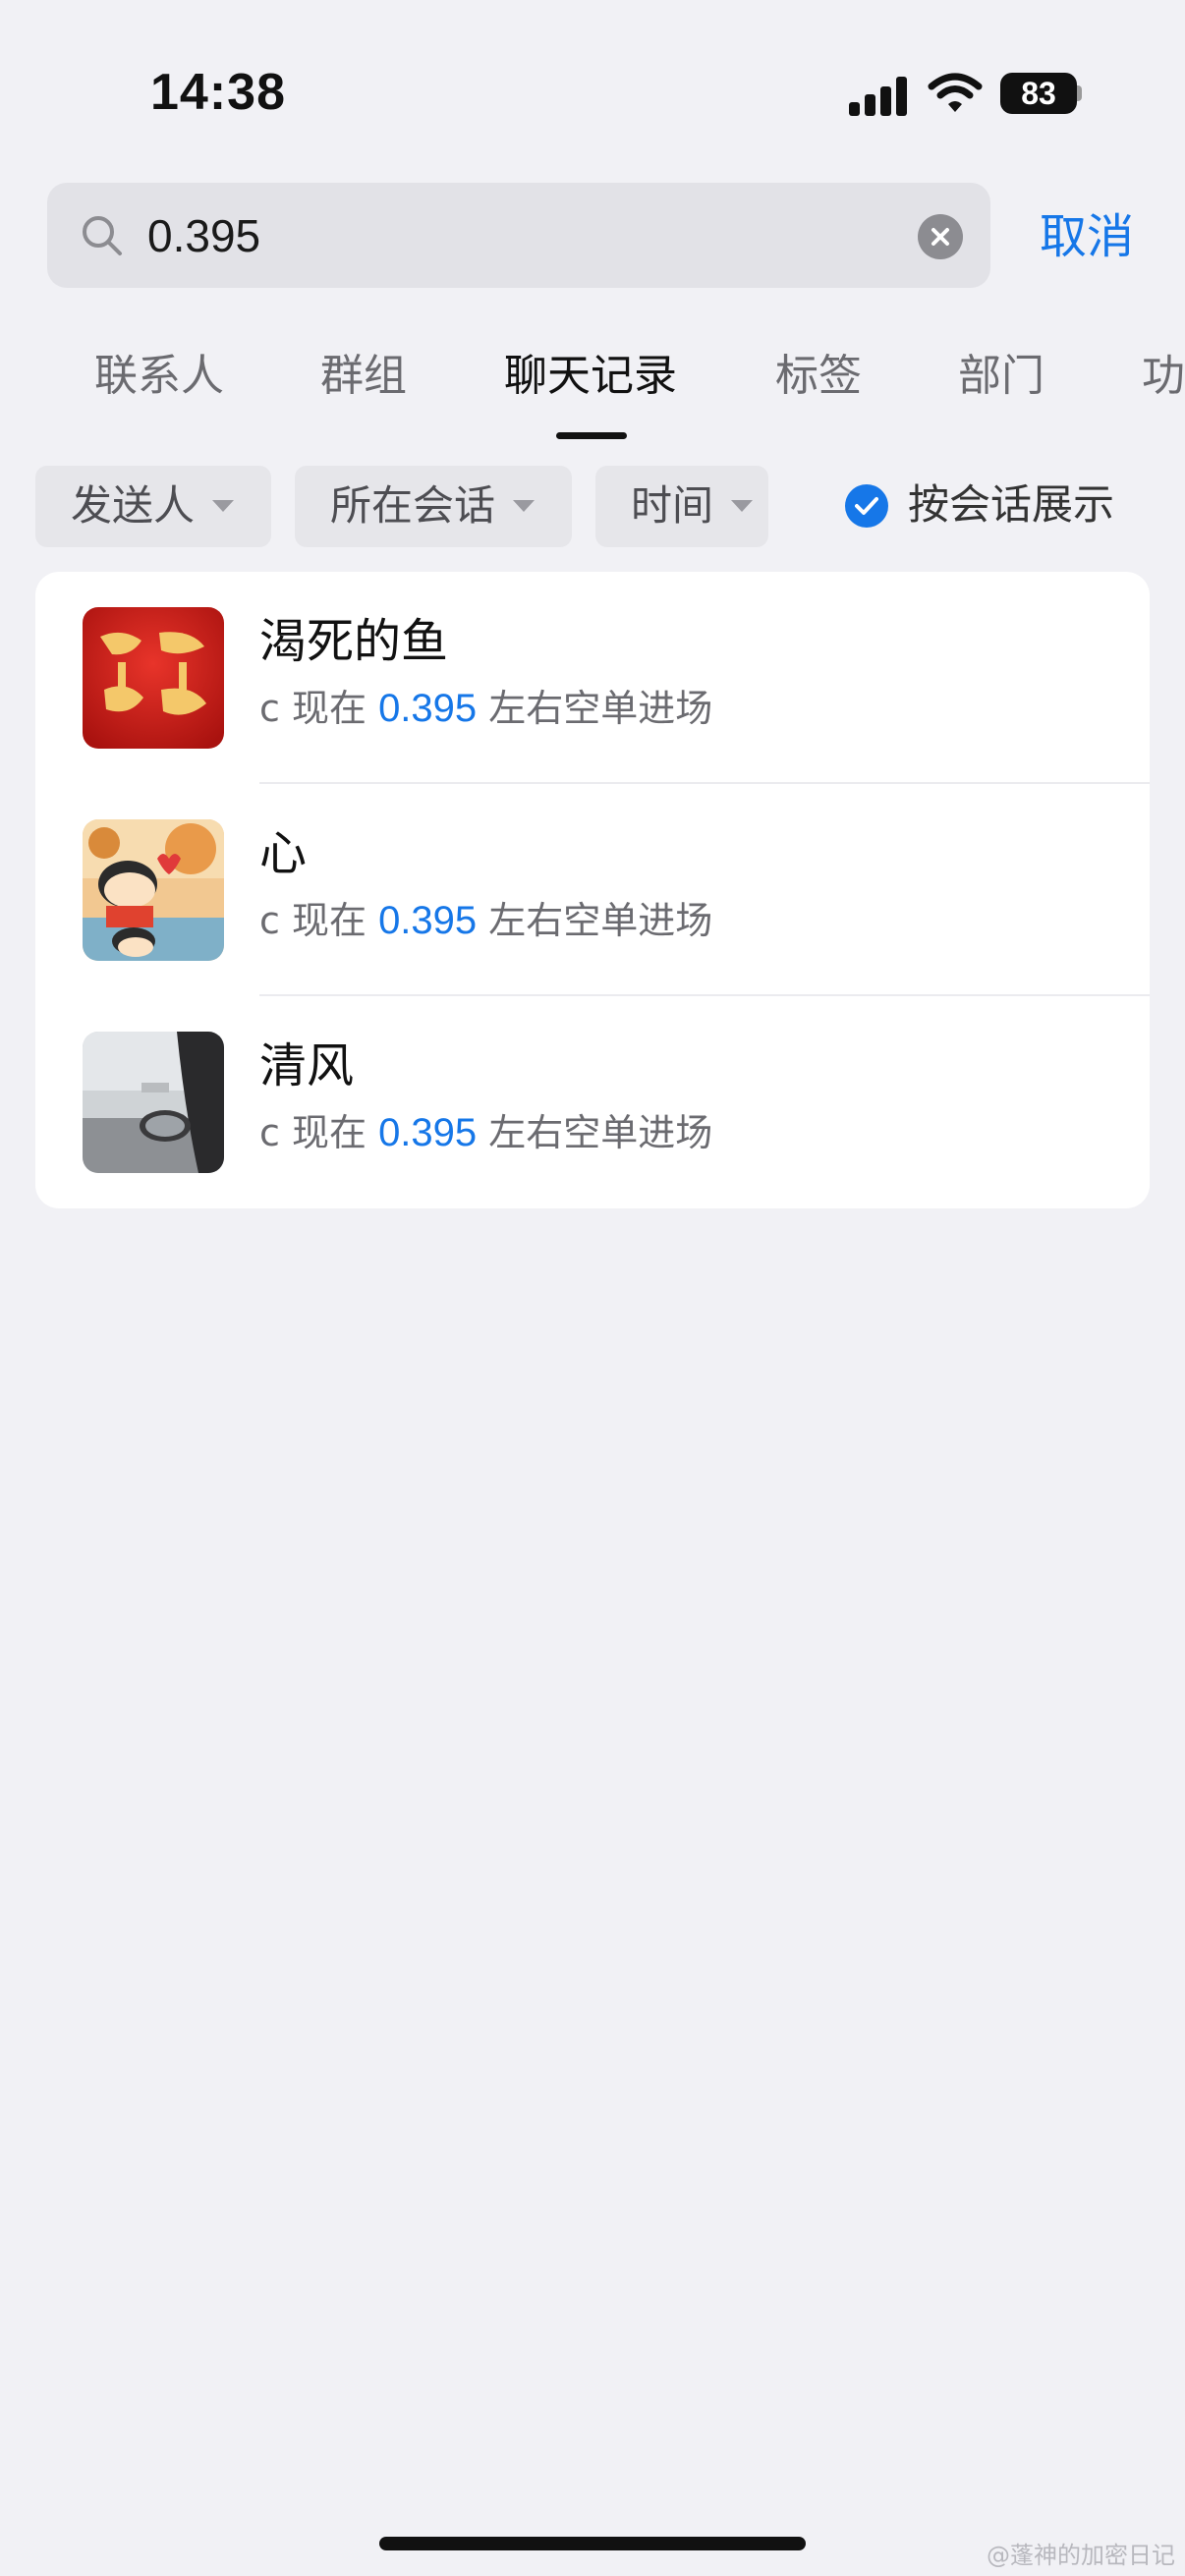 The height and width of the screenshot is (2576, 1185). Describe the element at coordinates (1038, 93) in the screenshot. I see `battery-indicator: 83` at that location.